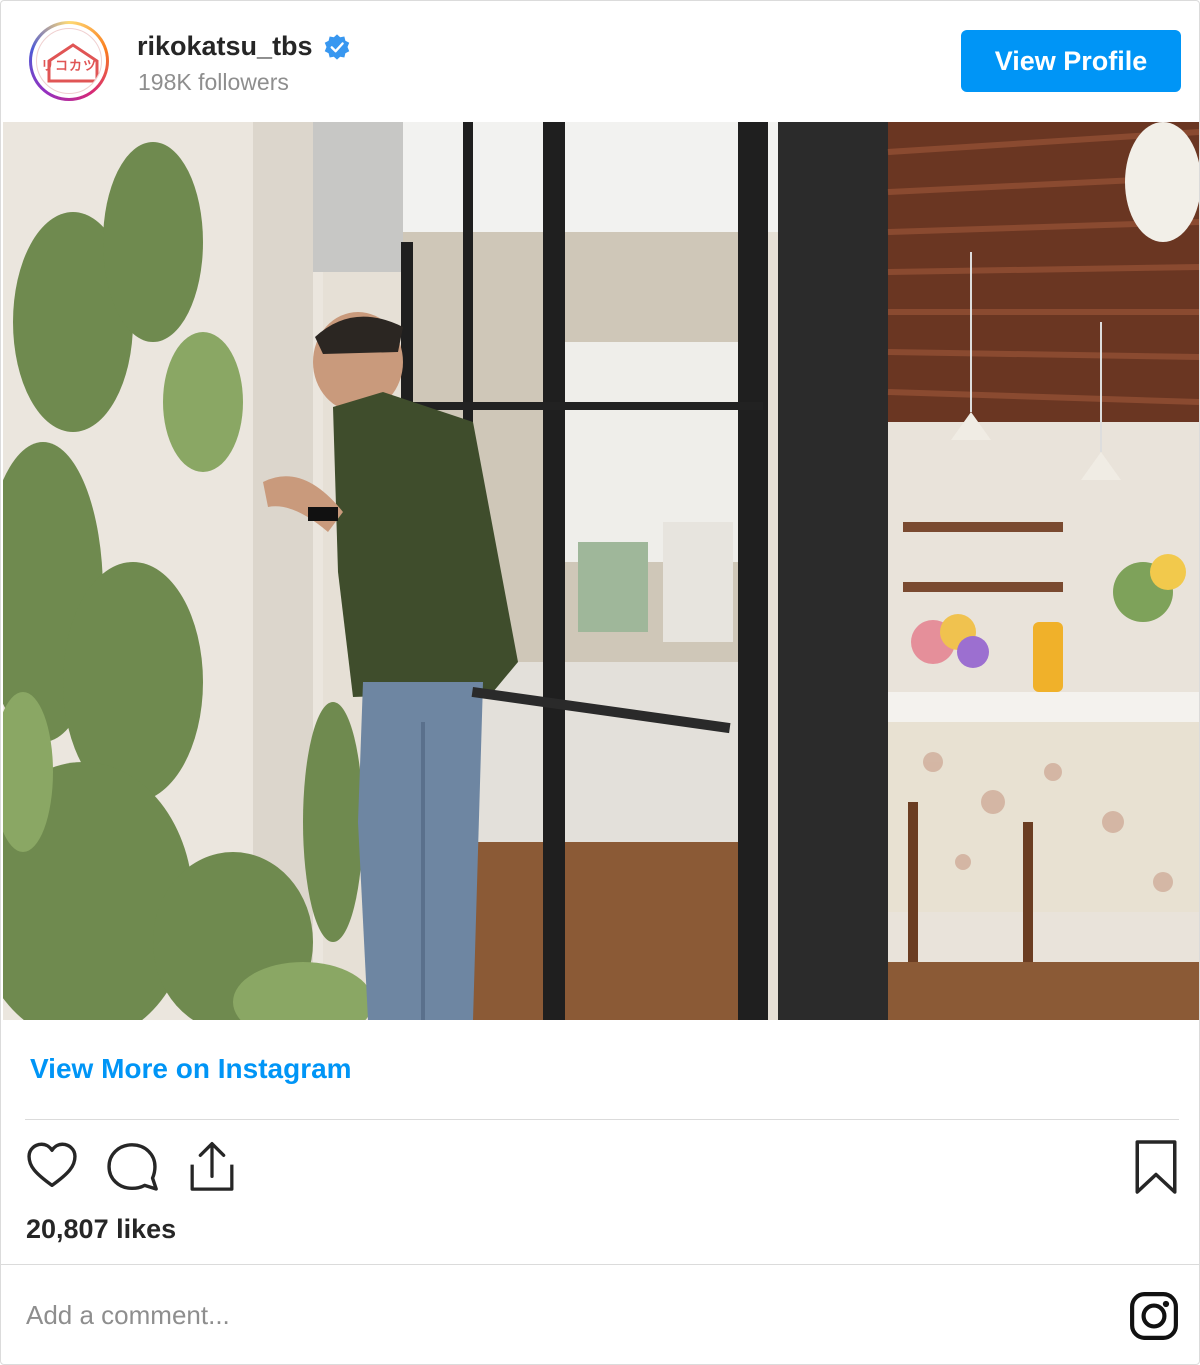 The height and width of the screenshot is (1365, 1200). I want to click on view-more-link: View More on Instagram, so click(191, 1069).